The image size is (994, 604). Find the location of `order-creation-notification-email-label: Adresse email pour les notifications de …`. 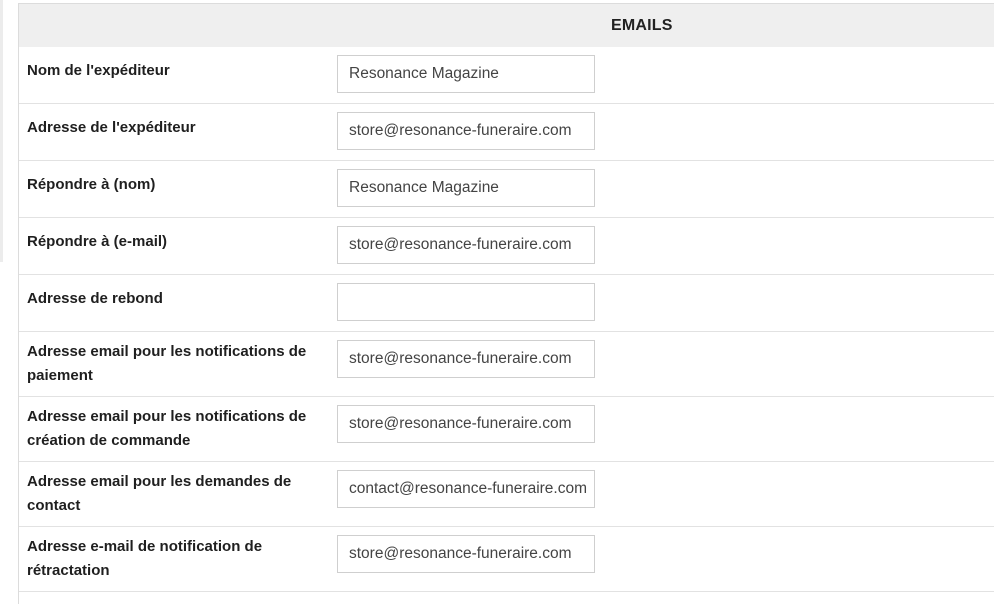

order-creation-notification-email-label: Adresse email pour les notifications de … is located at coordinates (167, 428).